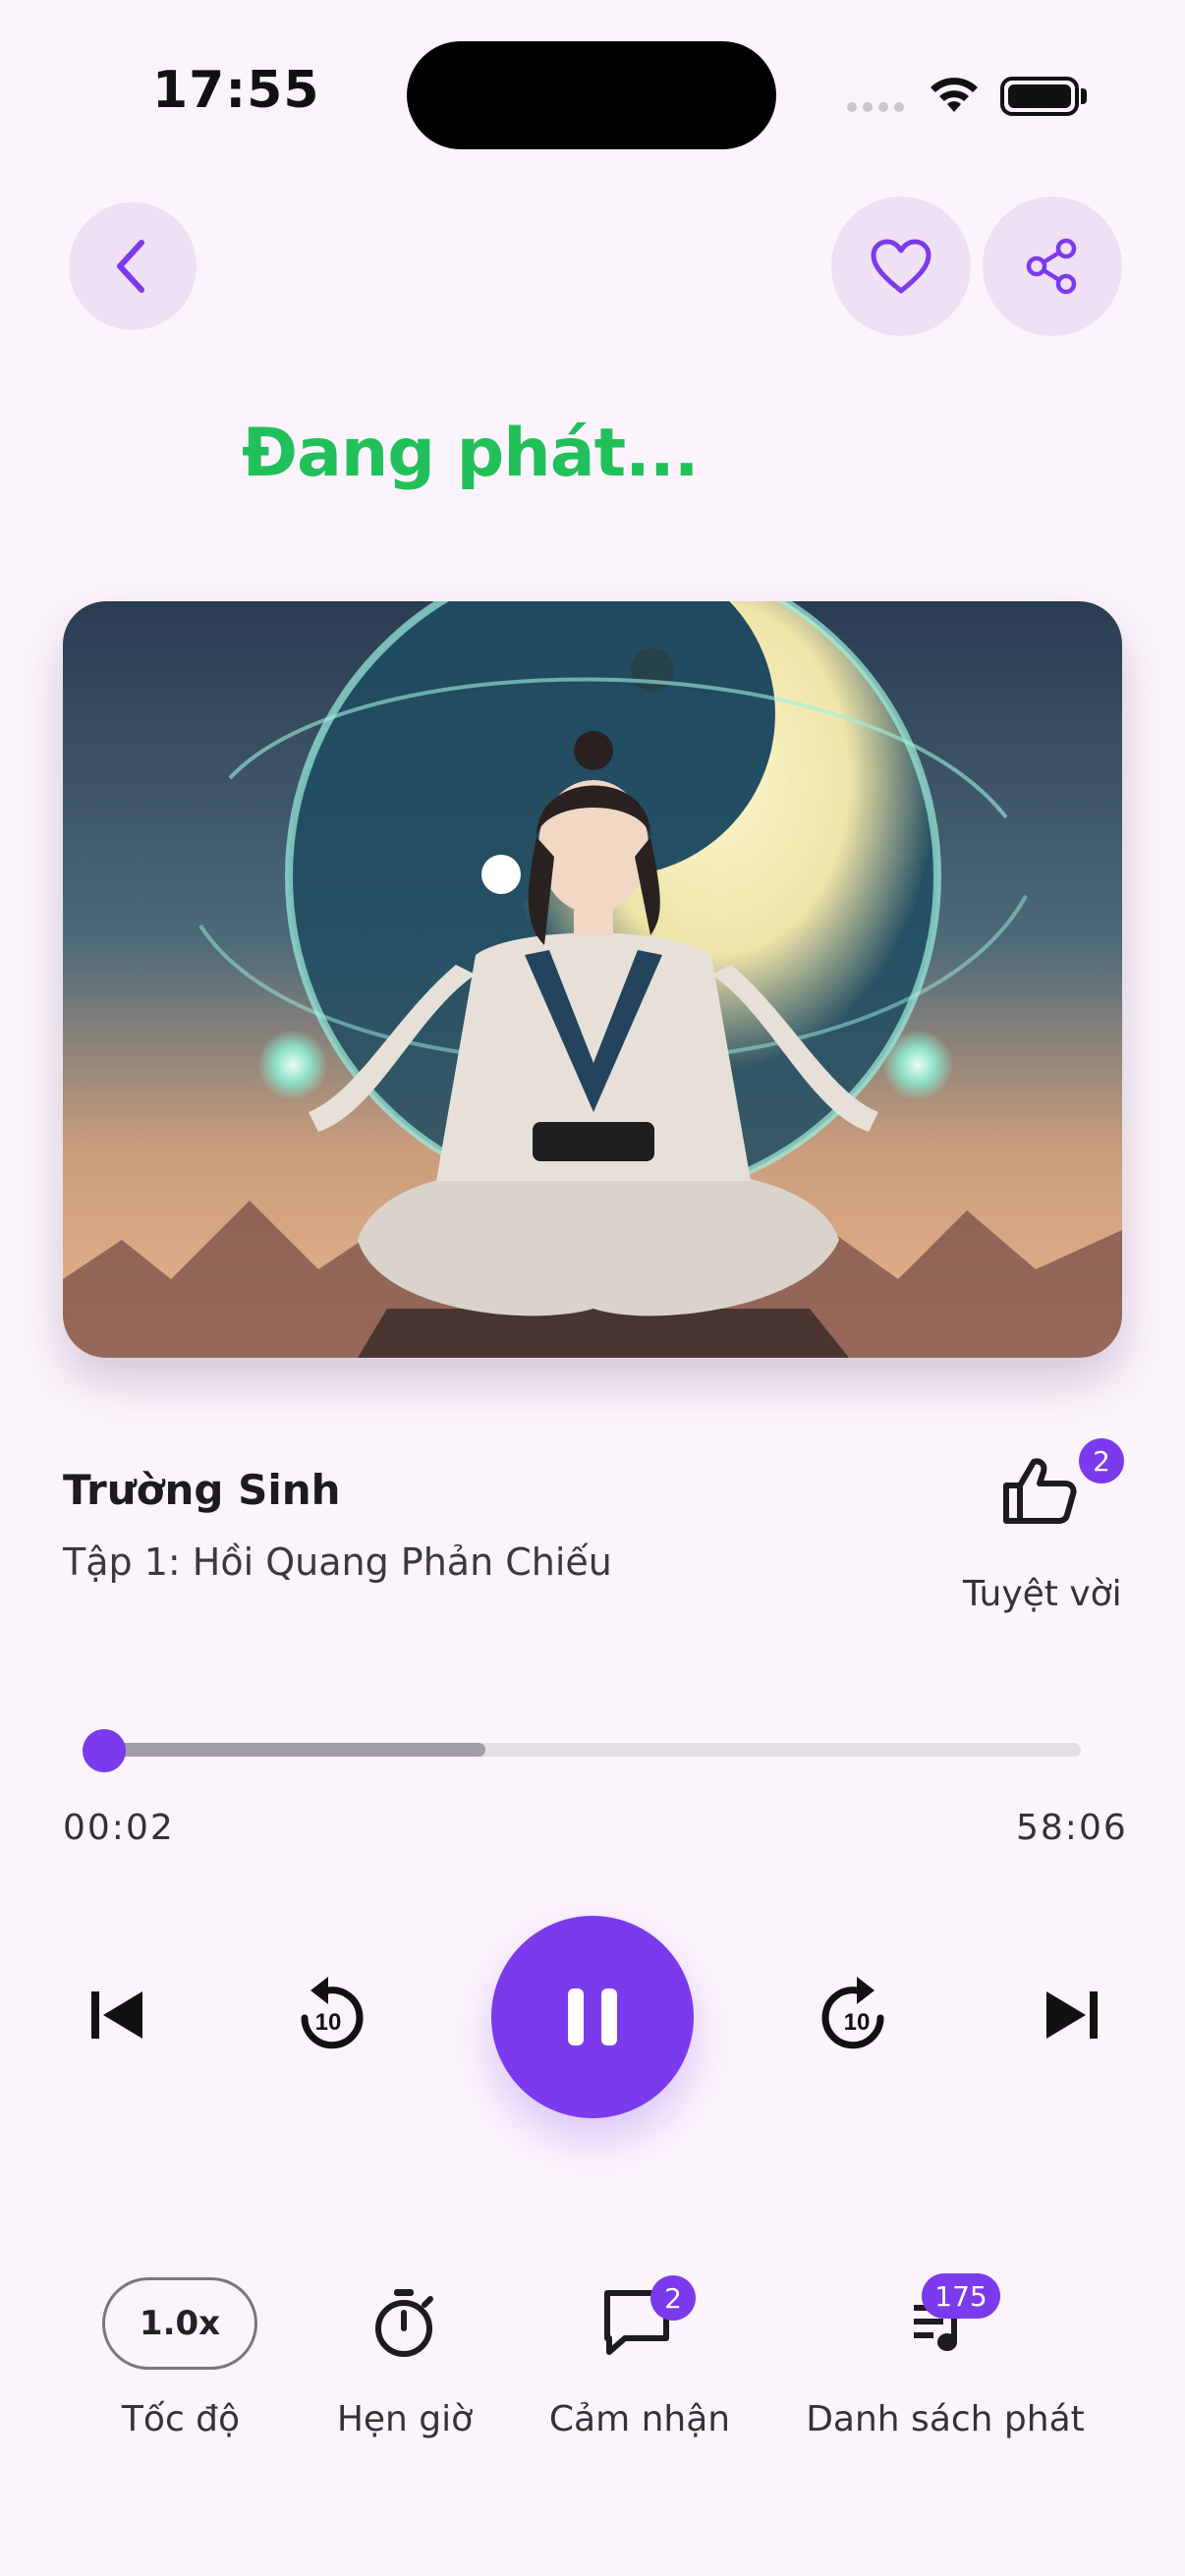 This screenshot has height=2576, width=1185. Describe the element at coordinates (405, 2419) in the screenshot. I see `timer-label: Hẹn giờ` at that location.